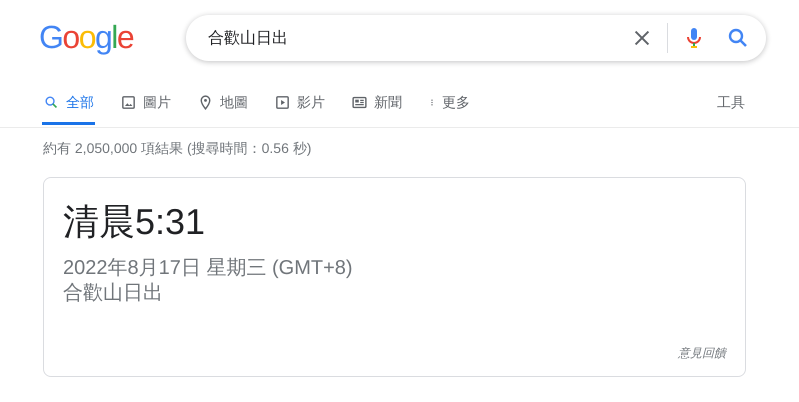  I want to click on search-icon, so click(51, 102).